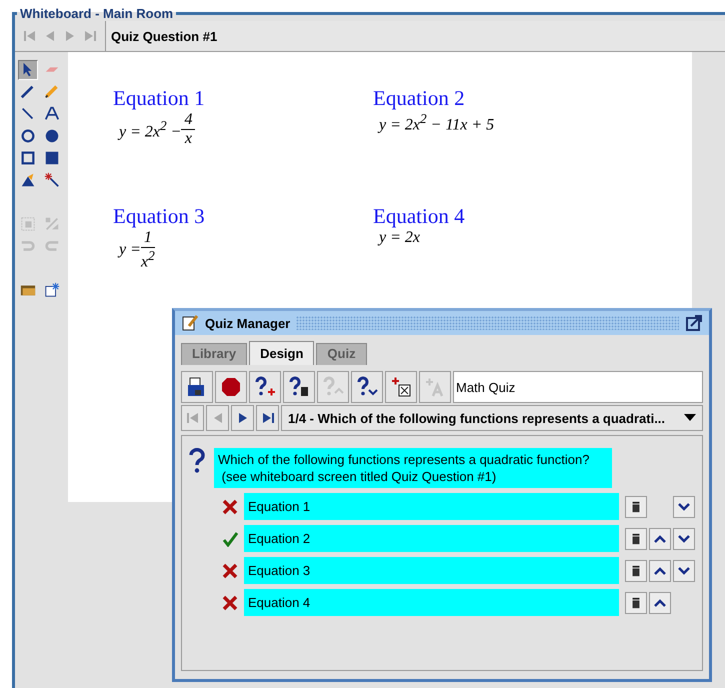  Describe the element at coordinates (52, 158) in the screenshot. I see `filled-square-icon` at that location.